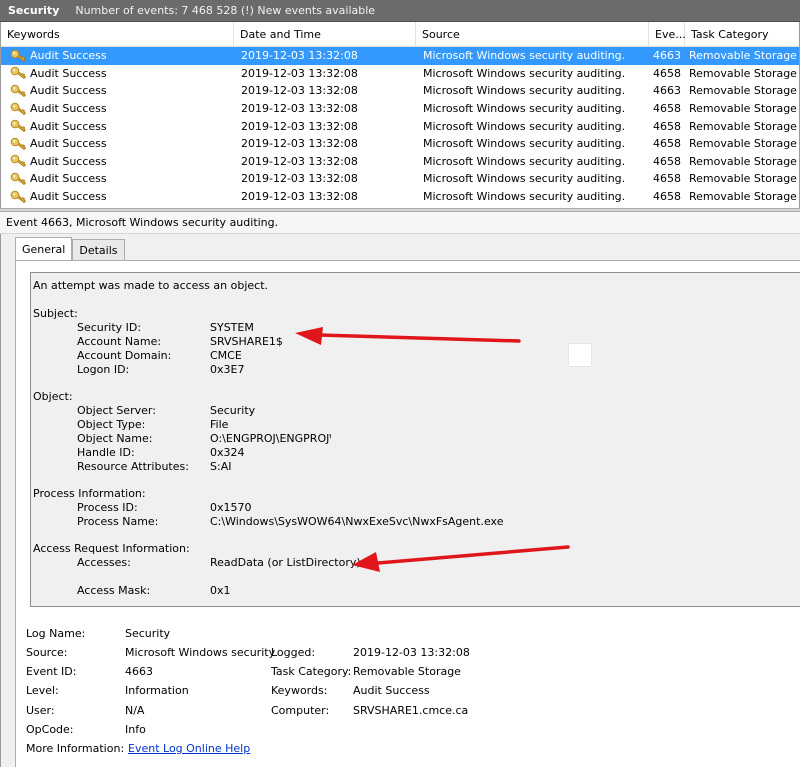 Image resolution: width=800 pixels, height=767 pixels. I want to click on level-value: Information, so click(157, 690).